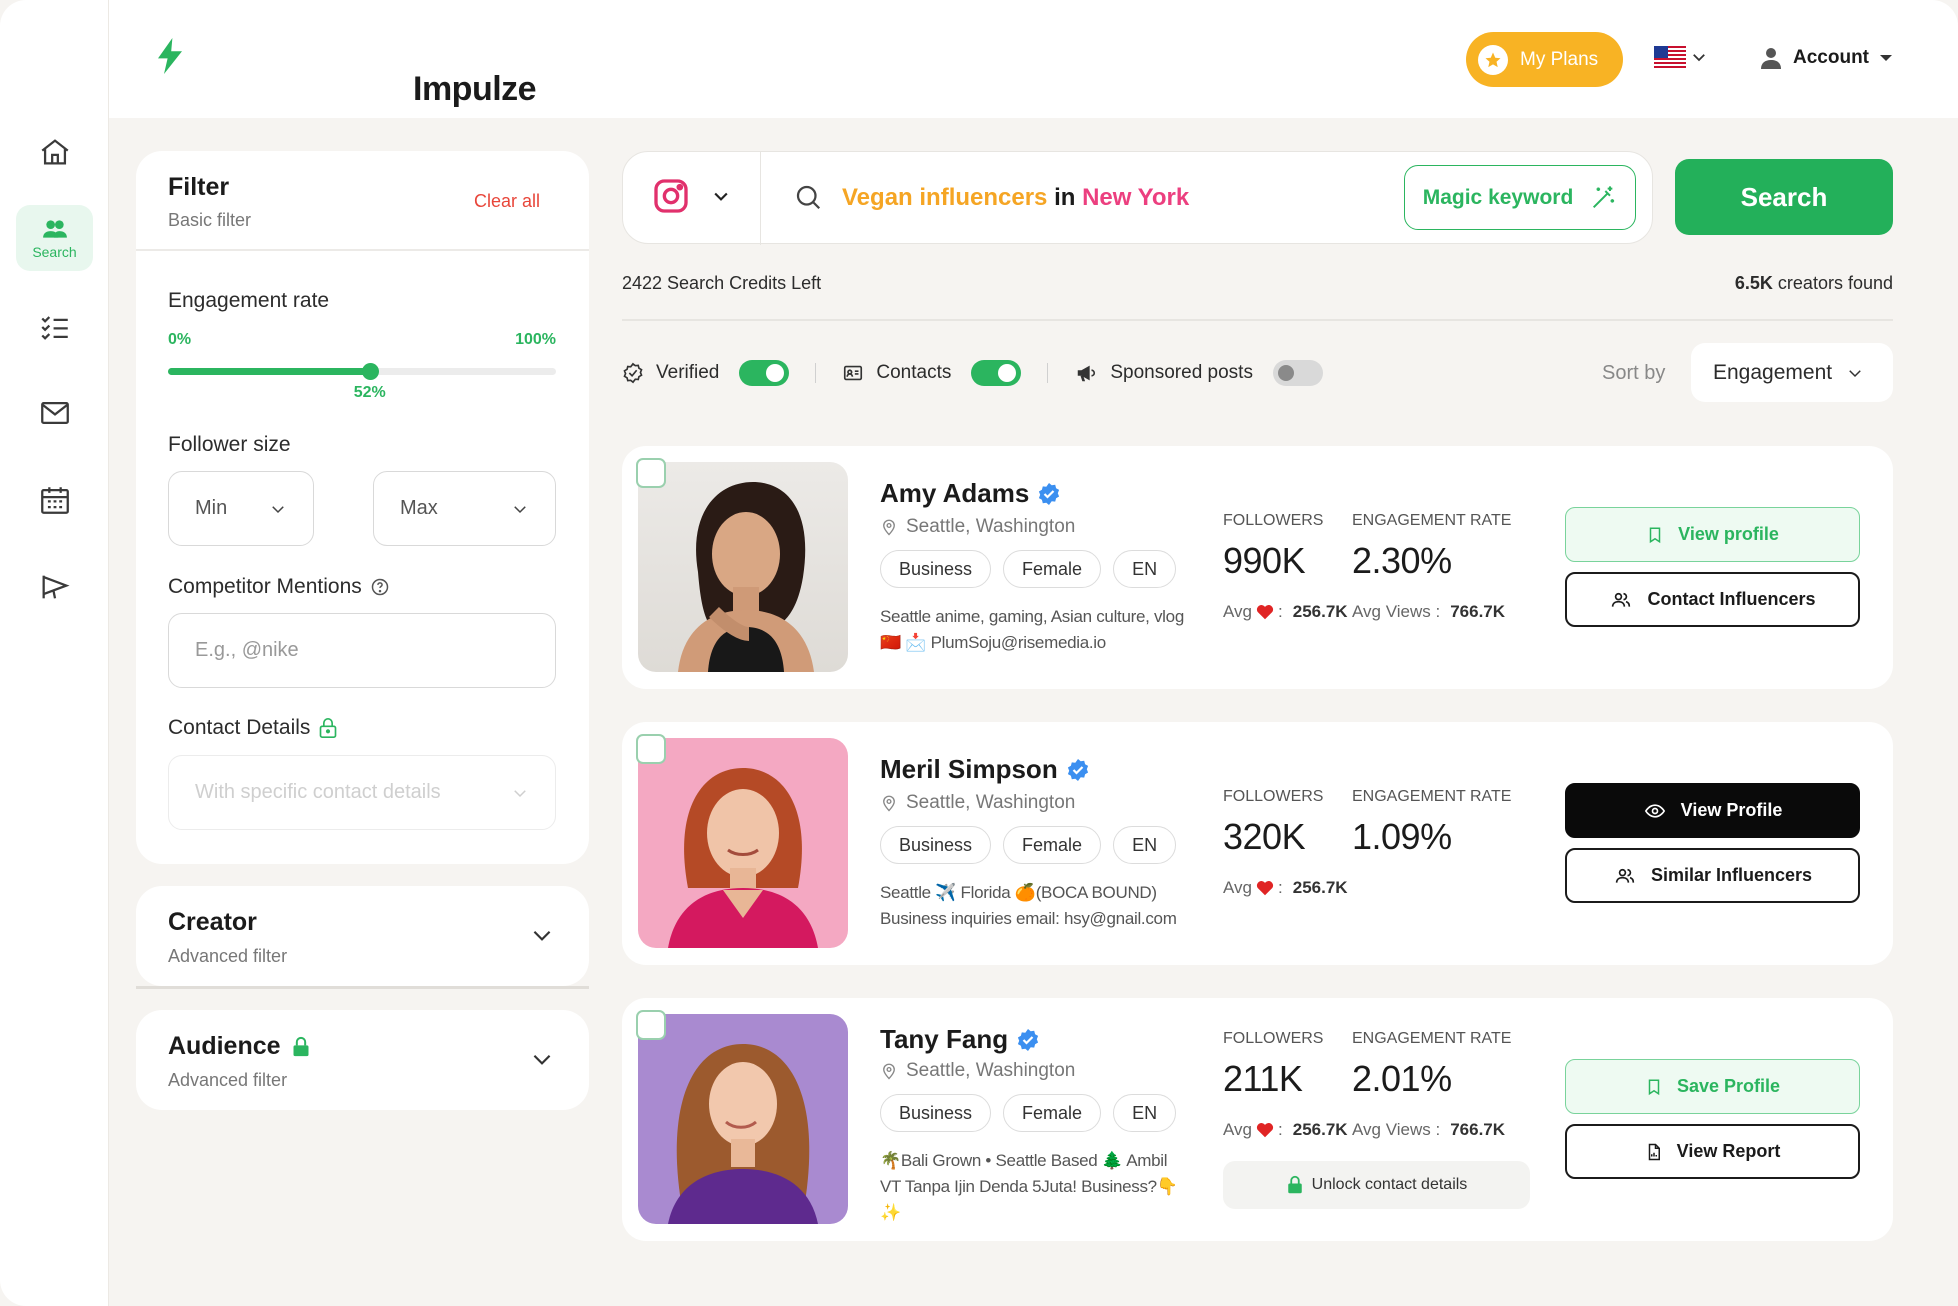  What do you see at coordinates (1731, 810) in the screenshot?
I see `view-profile-label: View Profile` at bounding box center [1731, 810].